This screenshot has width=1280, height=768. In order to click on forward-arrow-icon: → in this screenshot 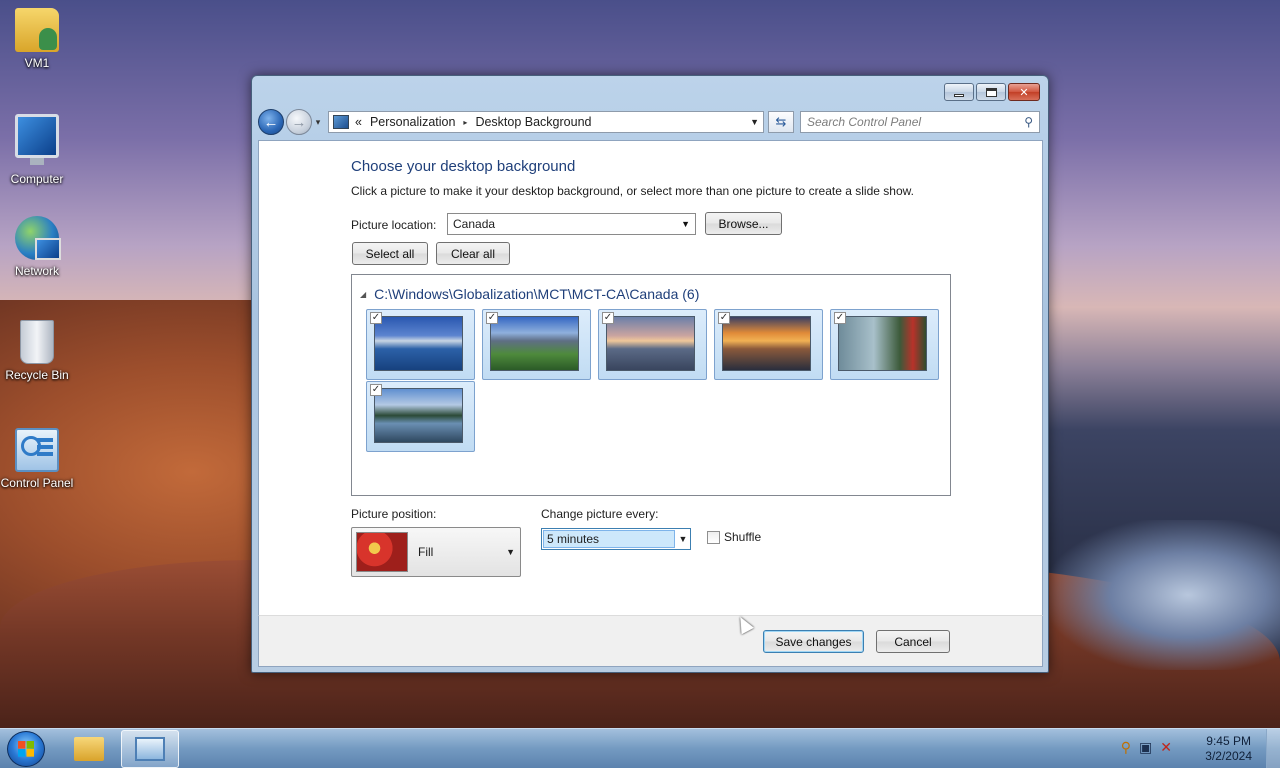, I will do `click(299, 122)`.